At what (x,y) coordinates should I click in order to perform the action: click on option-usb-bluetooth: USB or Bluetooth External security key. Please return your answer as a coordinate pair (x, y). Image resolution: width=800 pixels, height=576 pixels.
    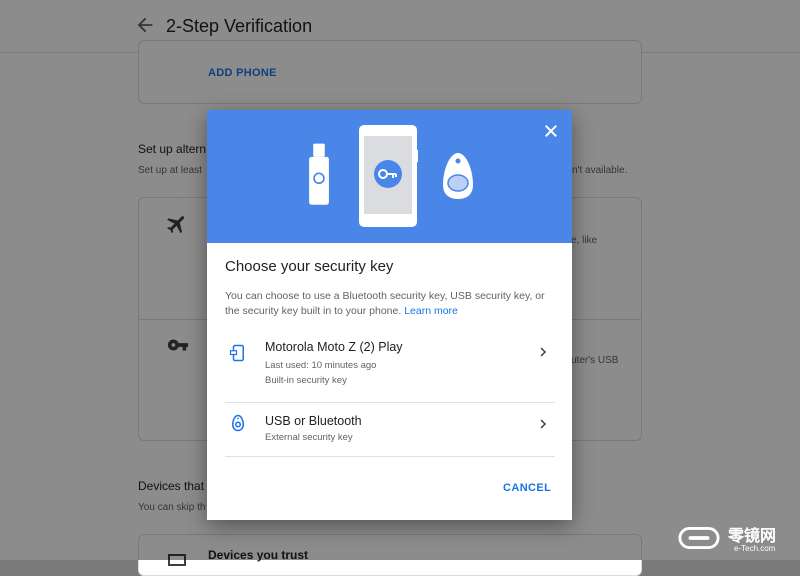
    Looking at the image, I should click on (390, 432).